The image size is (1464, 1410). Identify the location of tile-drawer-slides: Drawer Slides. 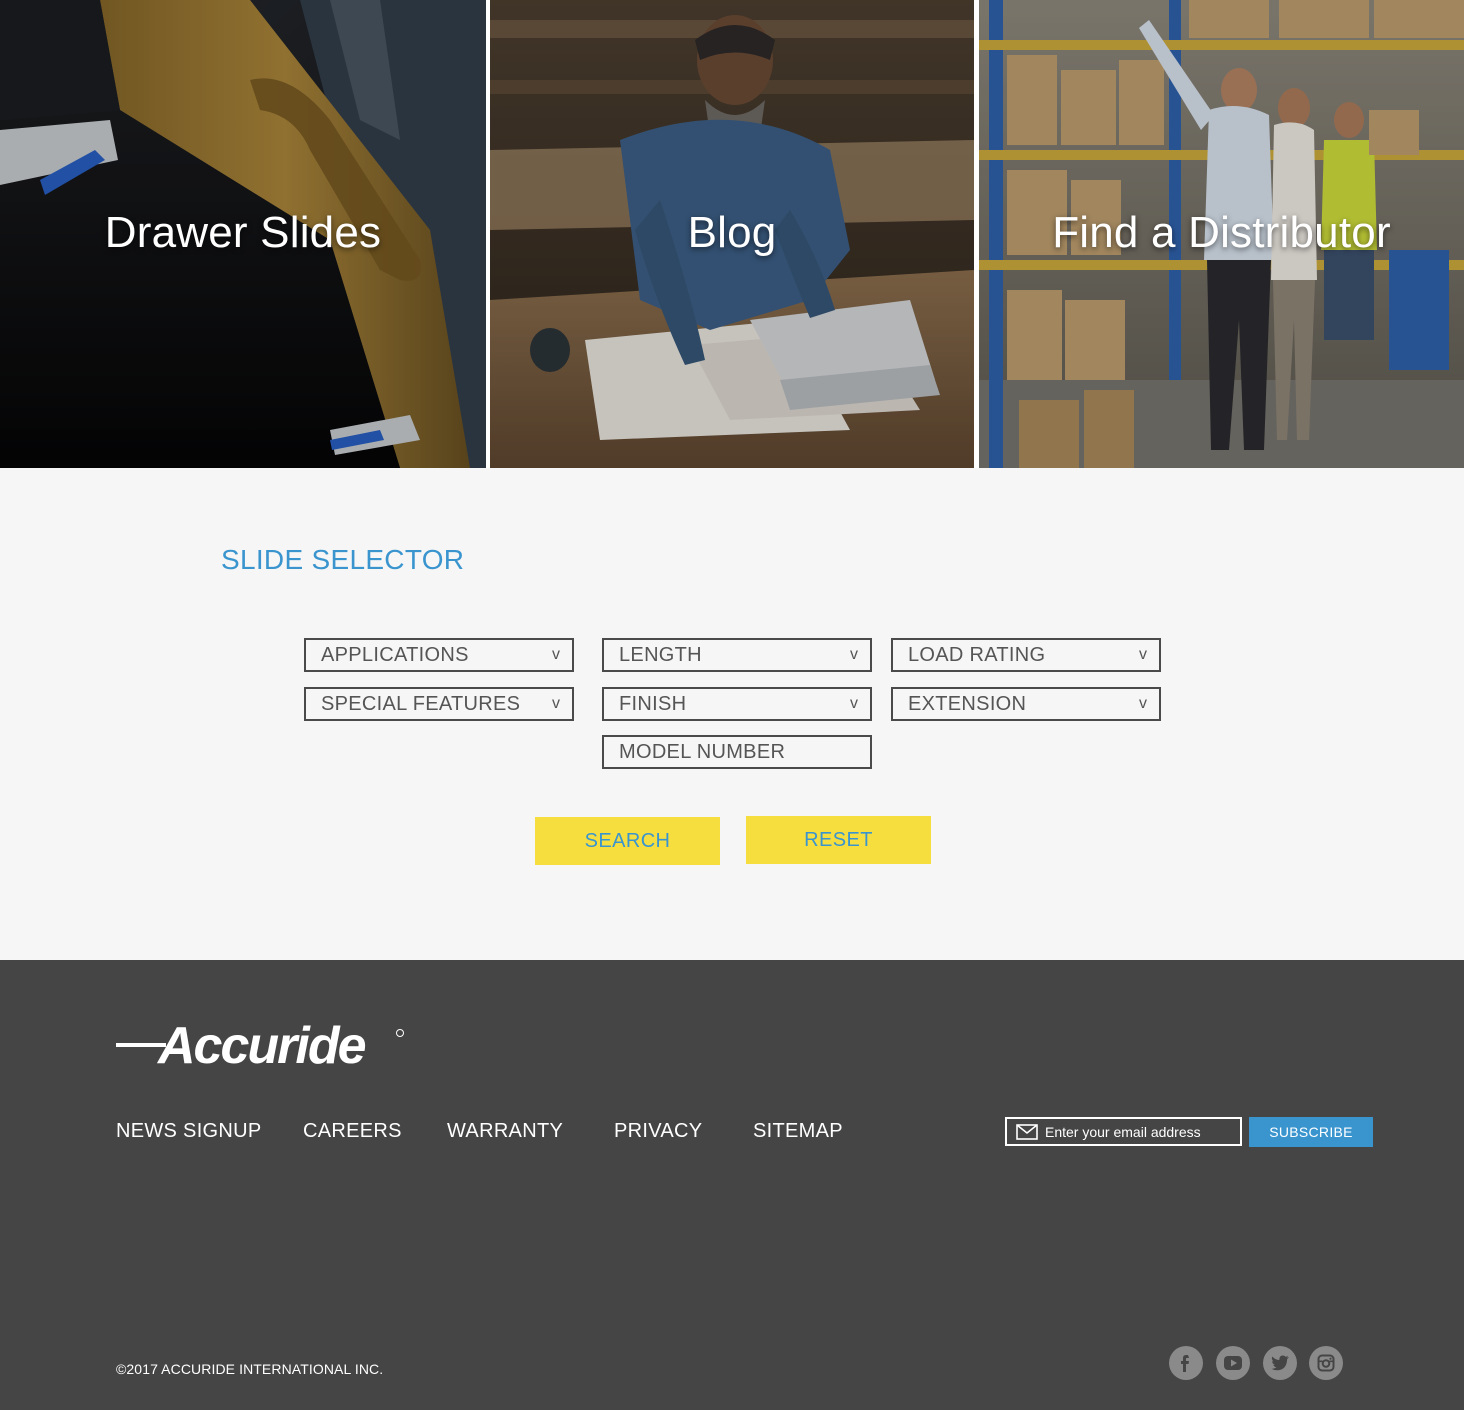
(243, 234).